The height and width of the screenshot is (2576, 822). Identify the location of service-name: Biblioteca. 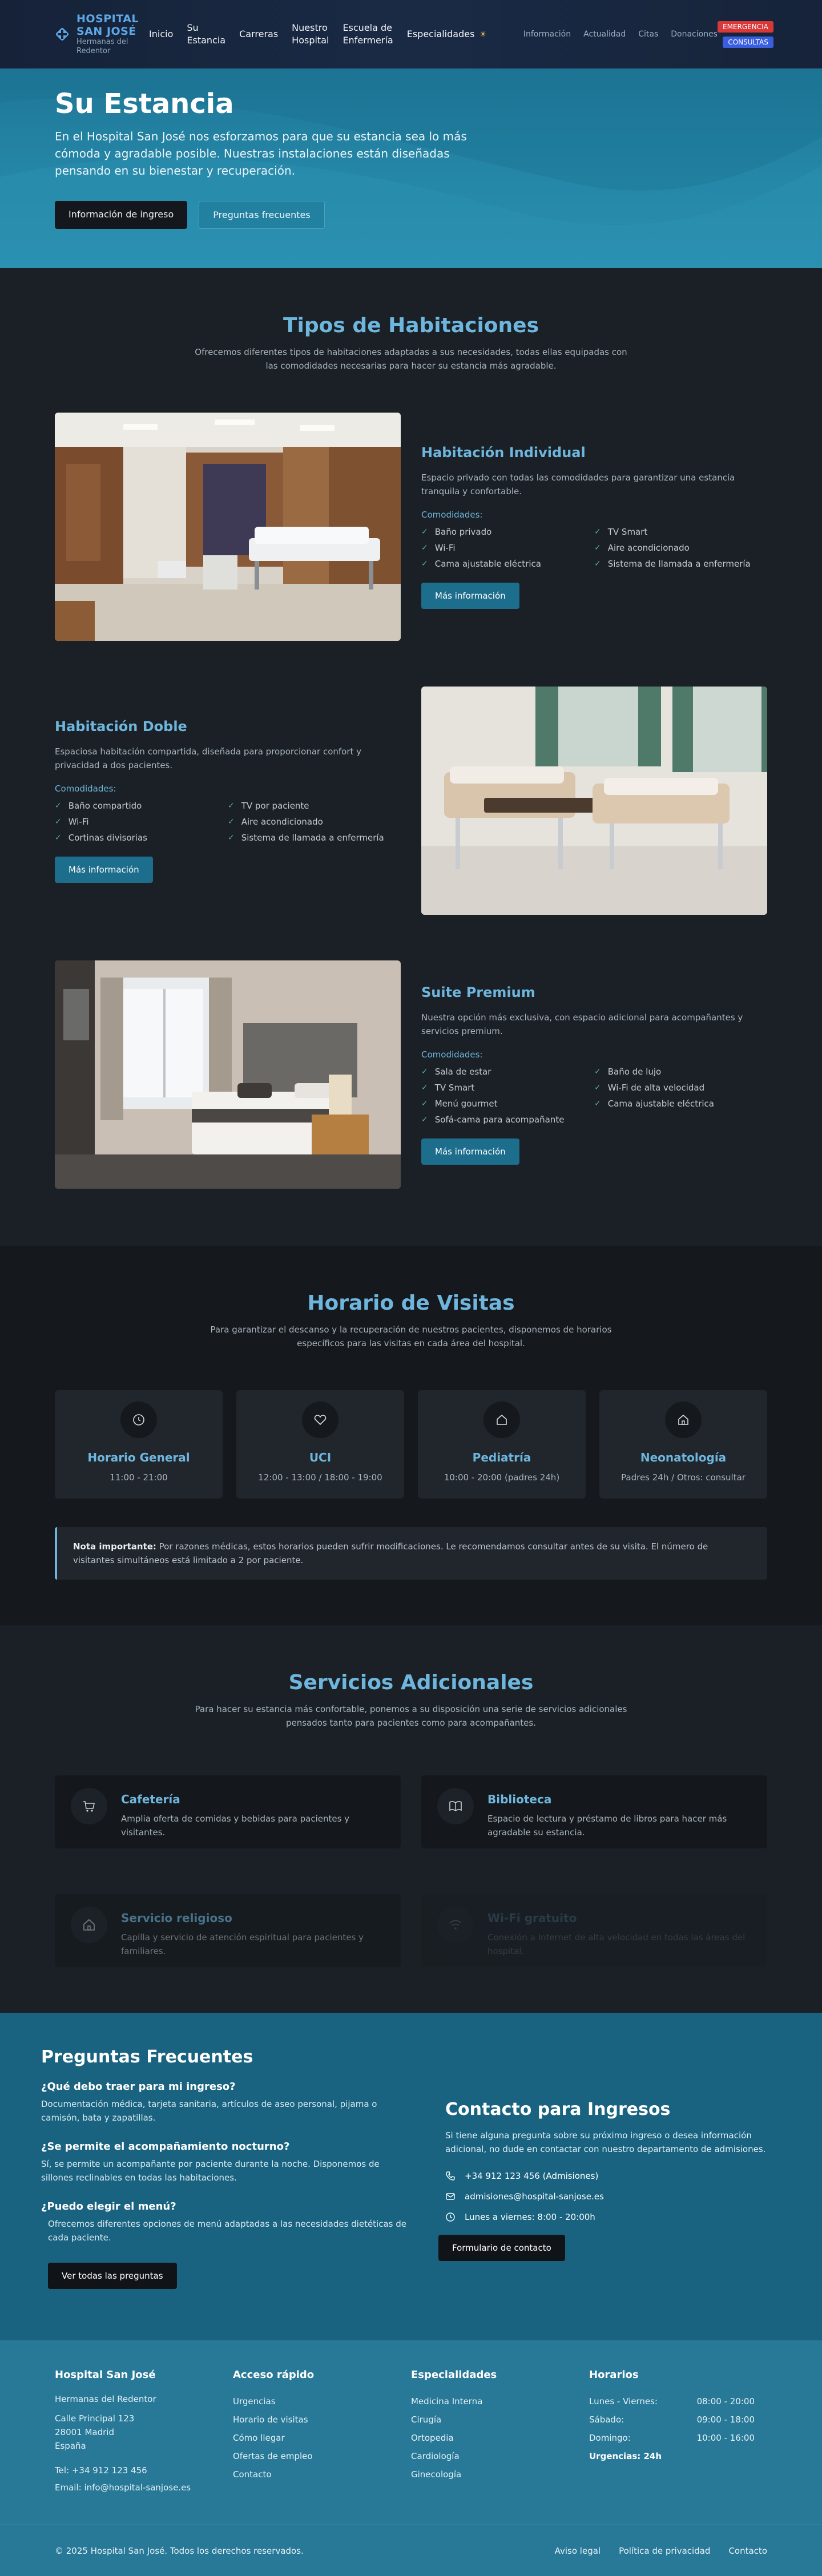
(519, 1799).